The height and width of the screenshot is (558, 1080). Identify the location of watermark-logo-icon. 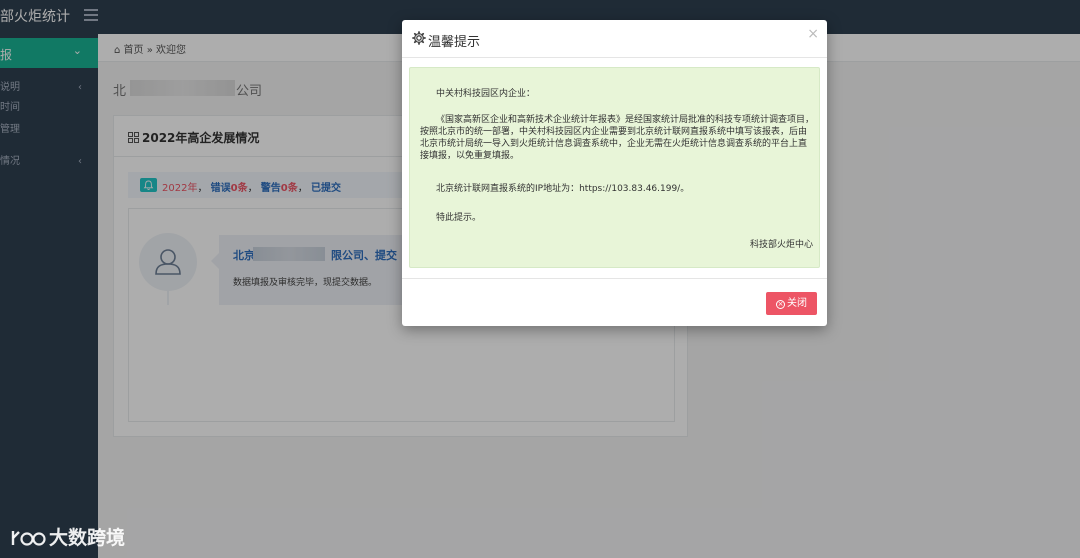
(28, 538).